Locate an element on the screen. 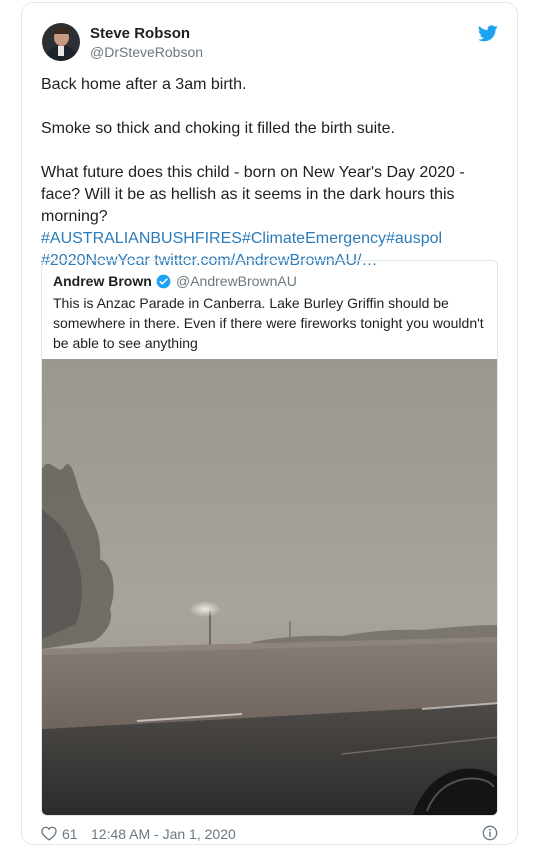 The height and width of the screenshot is (849, 540). hashtag-australianbushfires: #AUSTRALIANBUSHFIRES is located at coordinates (141, 238).